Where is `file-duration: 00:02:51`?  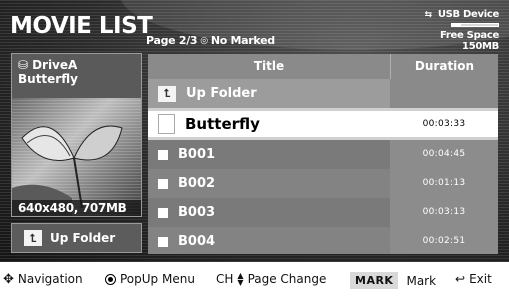
file-duration: 00:02:51 is located at coordinates (444, 240).